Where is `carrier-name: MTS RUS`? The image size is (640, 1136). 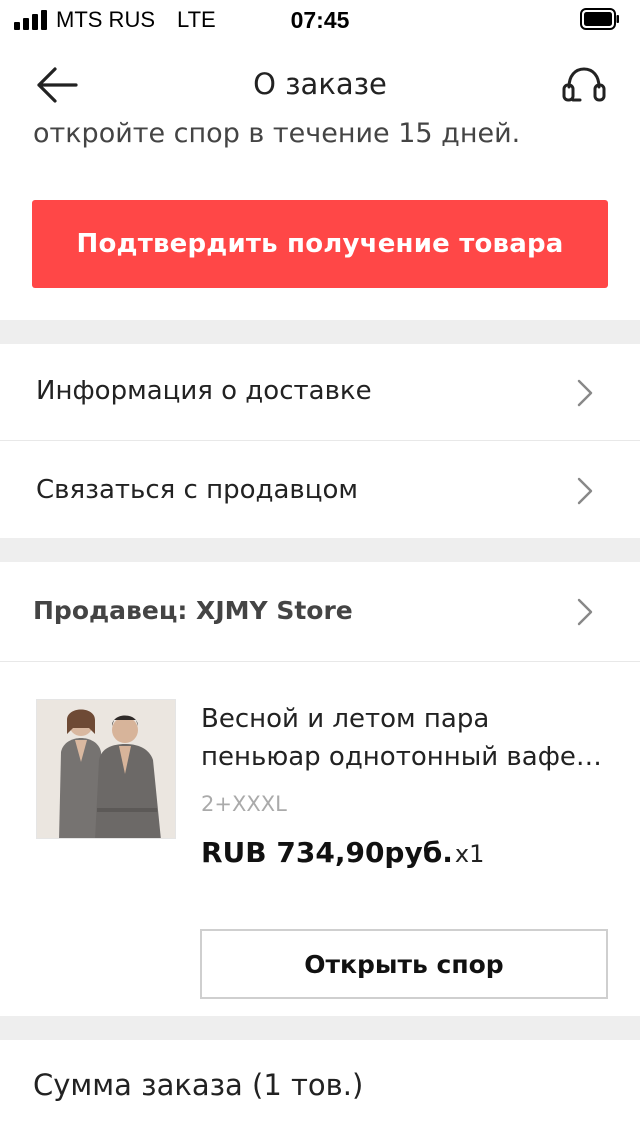 carrier-name: MTS RUS is located at coordinates (105, 19).